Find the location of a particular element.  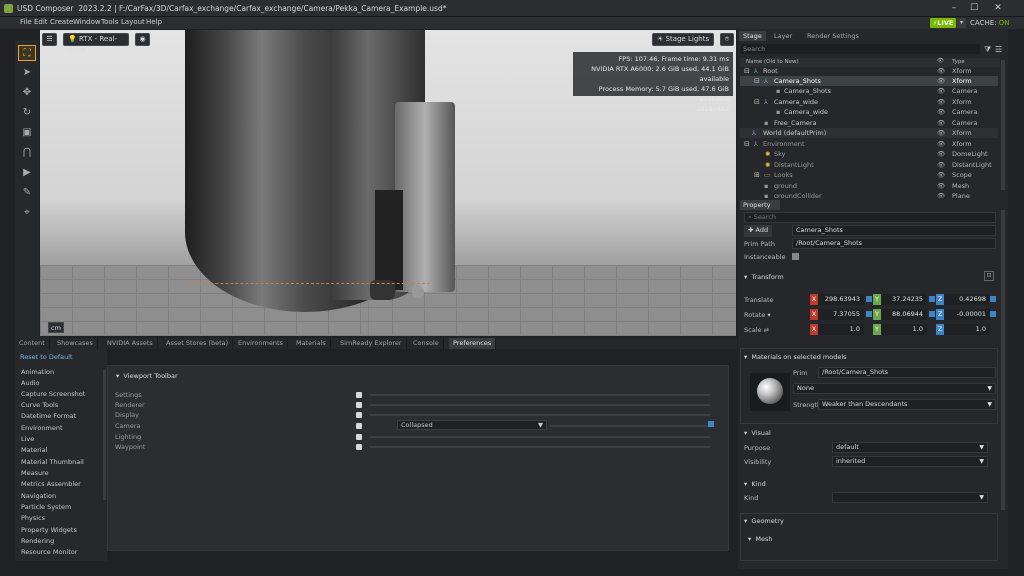

menu-window: Window is located at coordinates (87, 22).